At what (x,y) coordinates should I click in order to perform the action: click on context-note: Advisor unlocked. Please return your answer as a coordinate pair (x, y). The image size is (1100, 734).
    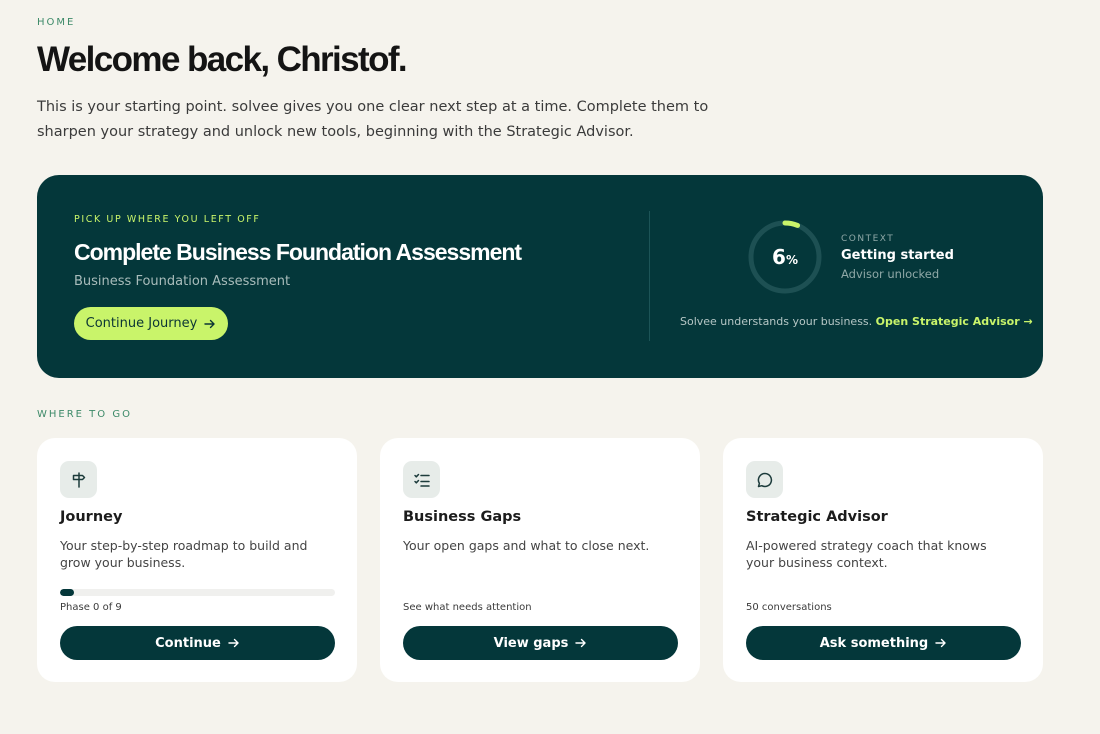
    Looking at the image, I should click on (890, 274).